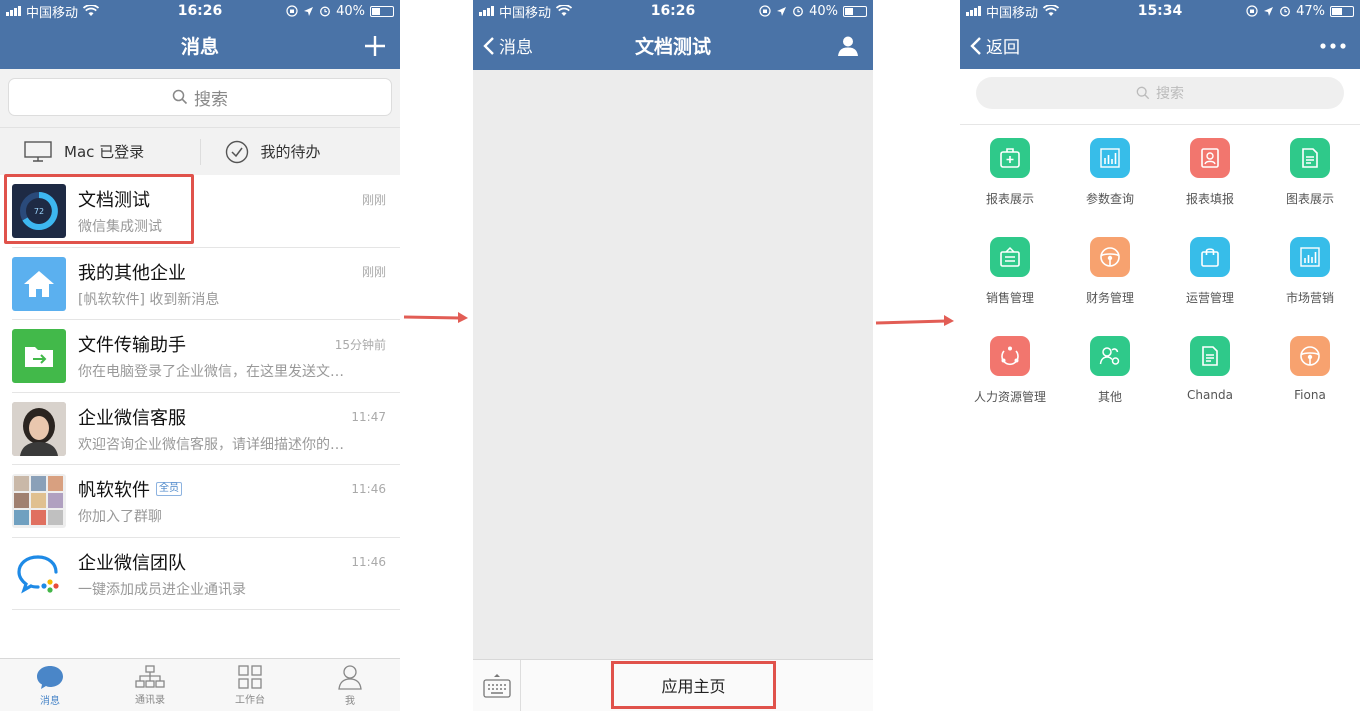 Image resolution: width=1361 pixels, height=711 pixels. What do you see at coordinates (350, 685) in the screenshot?
I see `tab-me: 我` at bounding box center [350, 685].